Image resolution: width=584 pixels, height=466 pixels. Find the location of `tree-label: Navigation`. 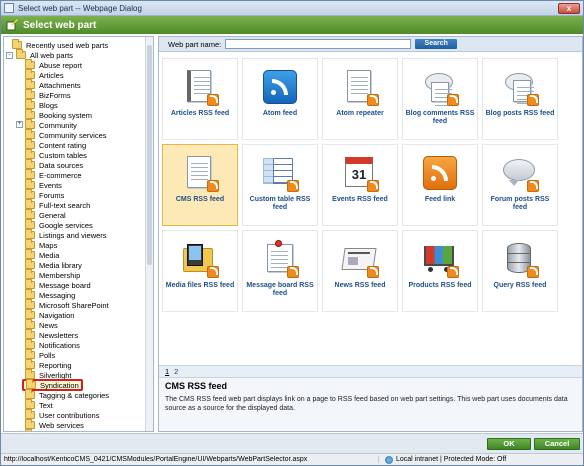

tree-label: Navigation is located at coordinates (57, 315).